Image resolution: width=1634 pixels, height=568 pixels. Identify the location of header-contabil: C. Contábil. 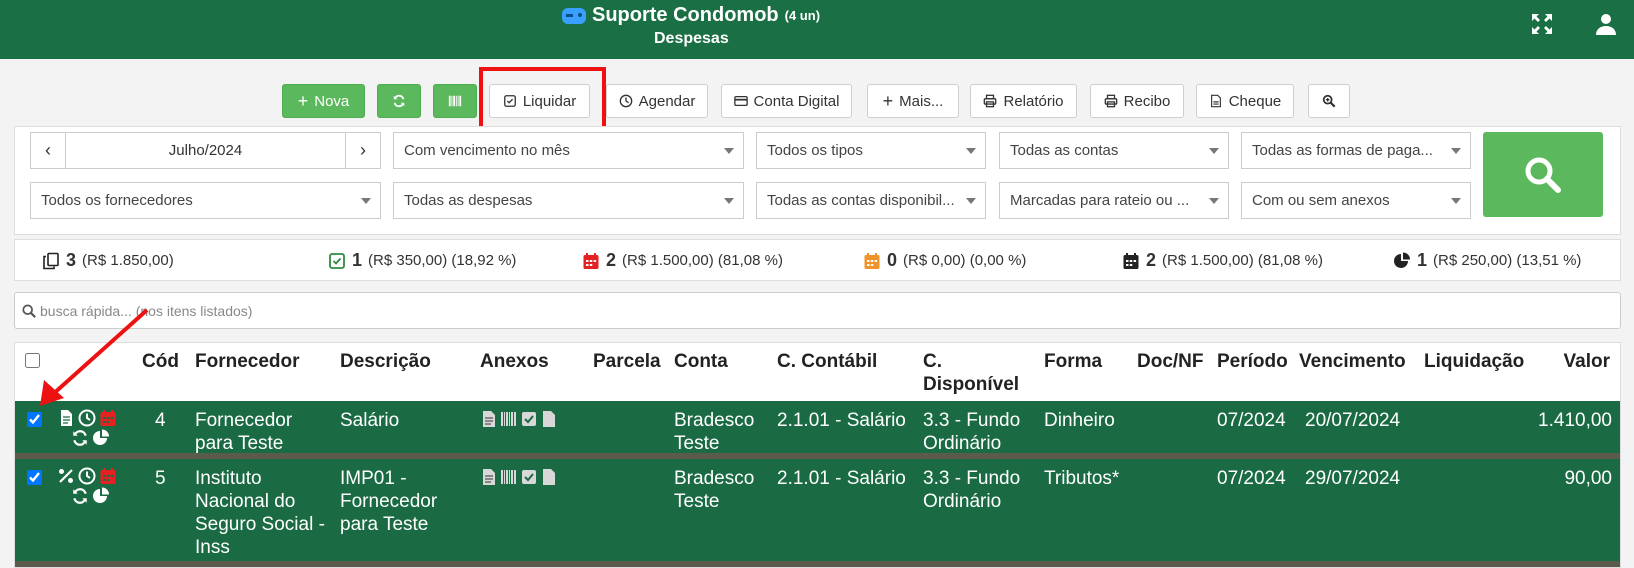
(827, 361).